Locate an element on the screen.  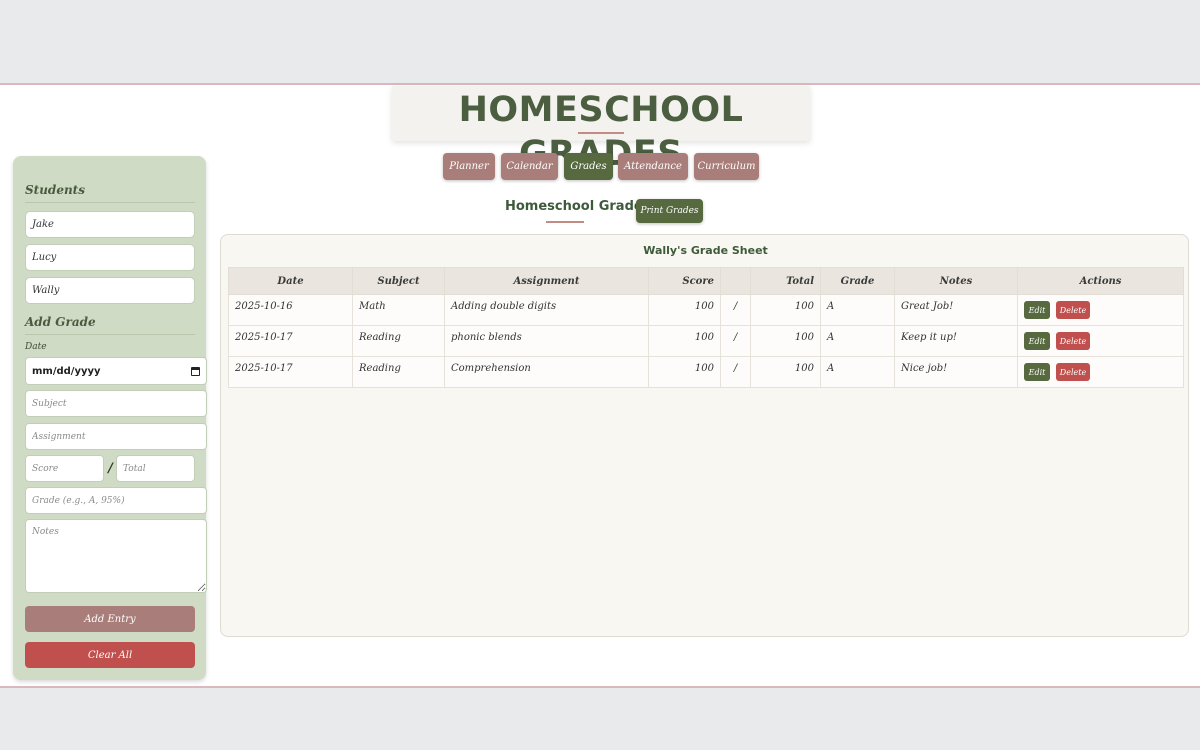
column-header-notes: Notes is located at coordinates (956, 281).